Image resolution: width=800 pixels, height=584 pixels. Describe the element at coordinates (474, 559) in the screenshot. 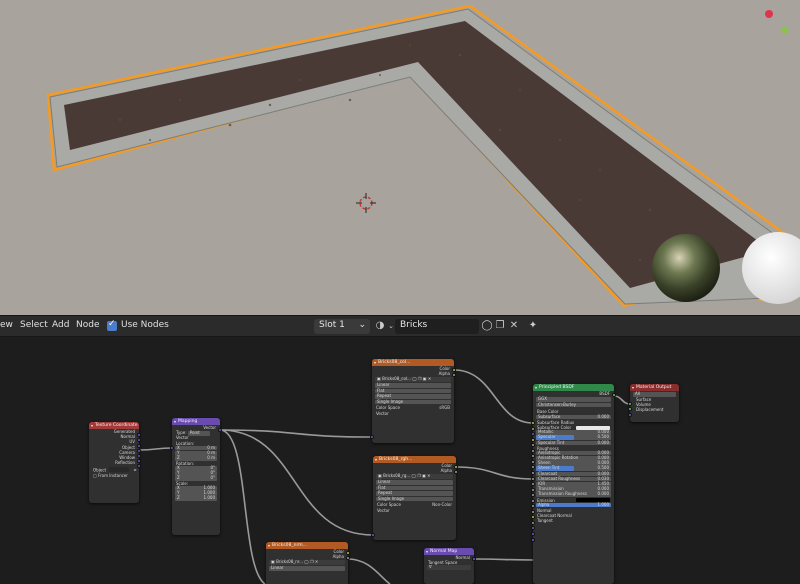

I see `socket-normal-out` at that location.